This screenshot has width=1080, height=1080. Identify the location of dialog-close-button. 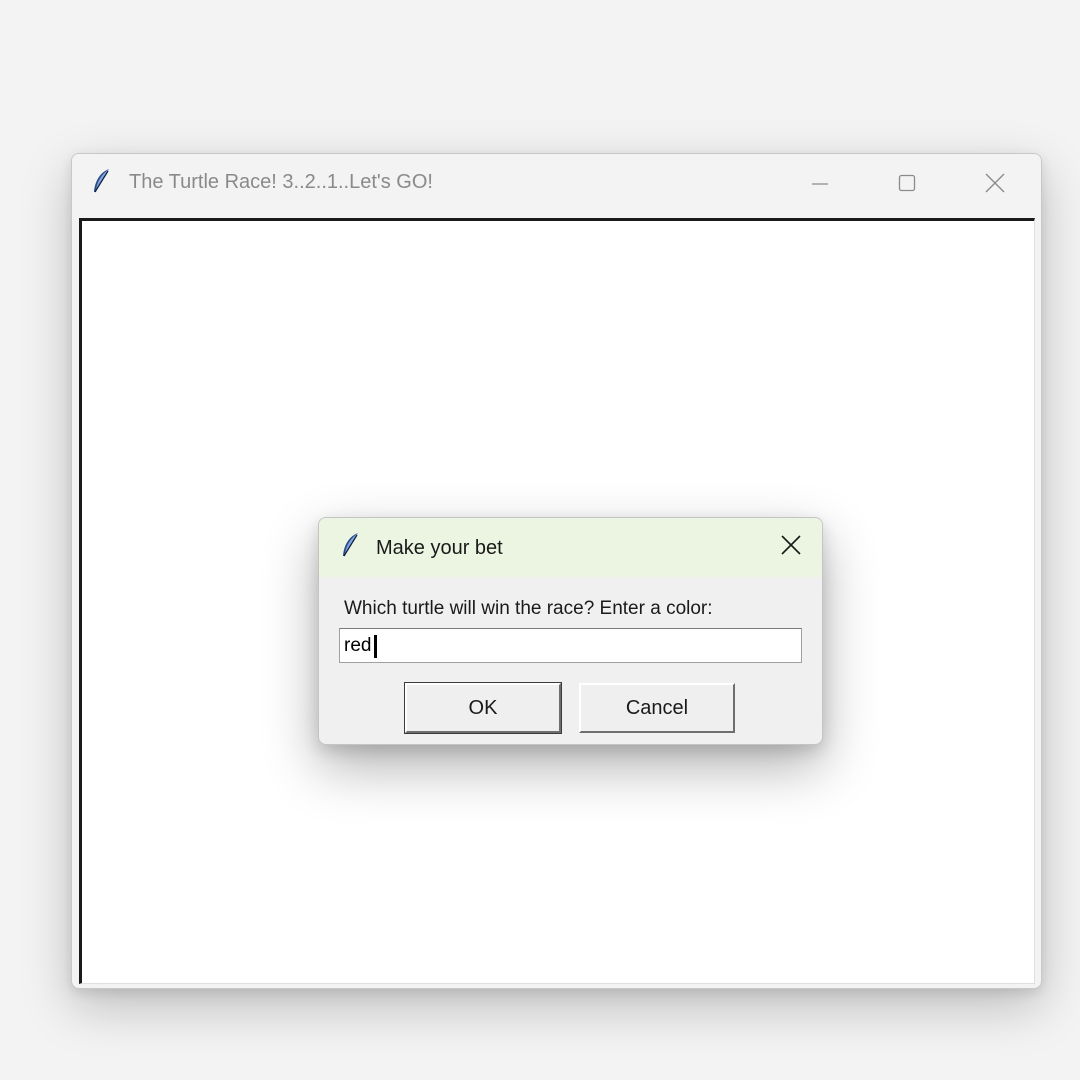
(791, 547).